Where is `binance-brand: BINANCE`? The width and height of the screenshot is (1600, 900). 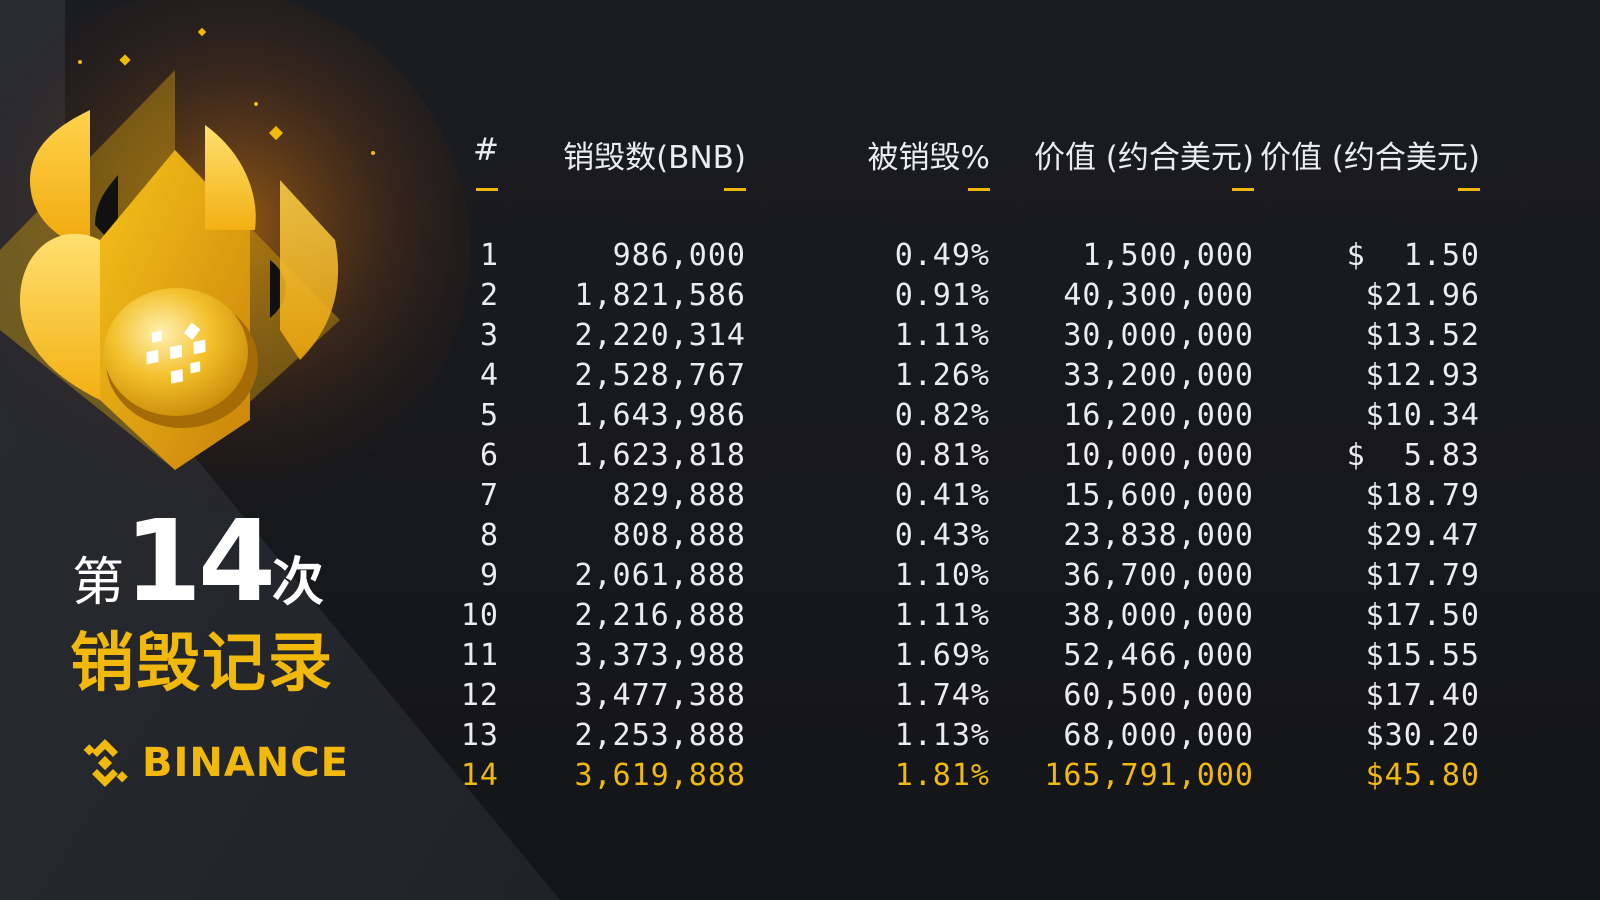
binance-brand: BINANCE is located at coordinates (213, 763).